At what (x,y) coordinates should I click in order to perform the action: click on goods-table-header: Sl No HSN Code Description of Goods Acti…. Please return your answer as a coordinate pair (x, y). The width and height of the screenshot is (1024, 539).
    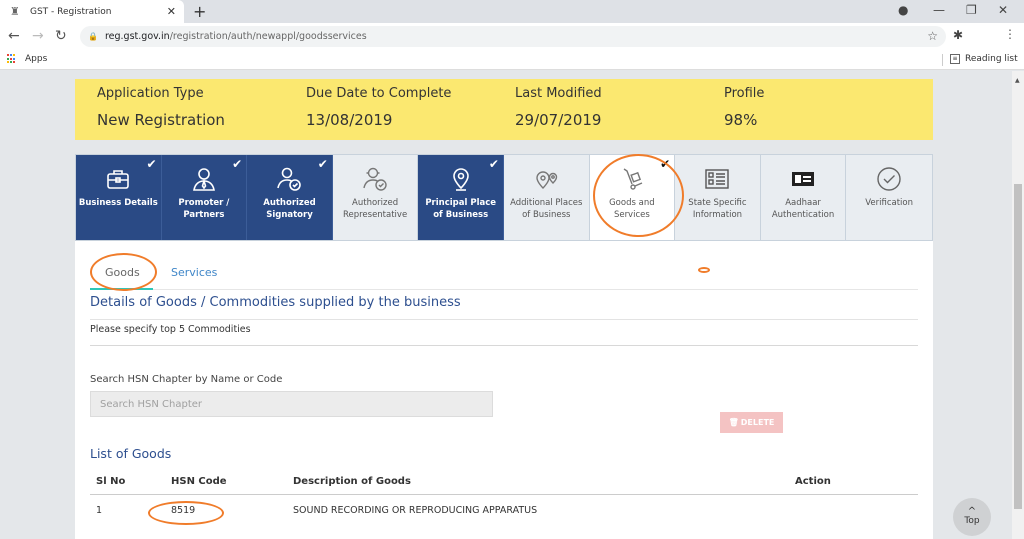
    Looking at the image, I should click on (504, 483).